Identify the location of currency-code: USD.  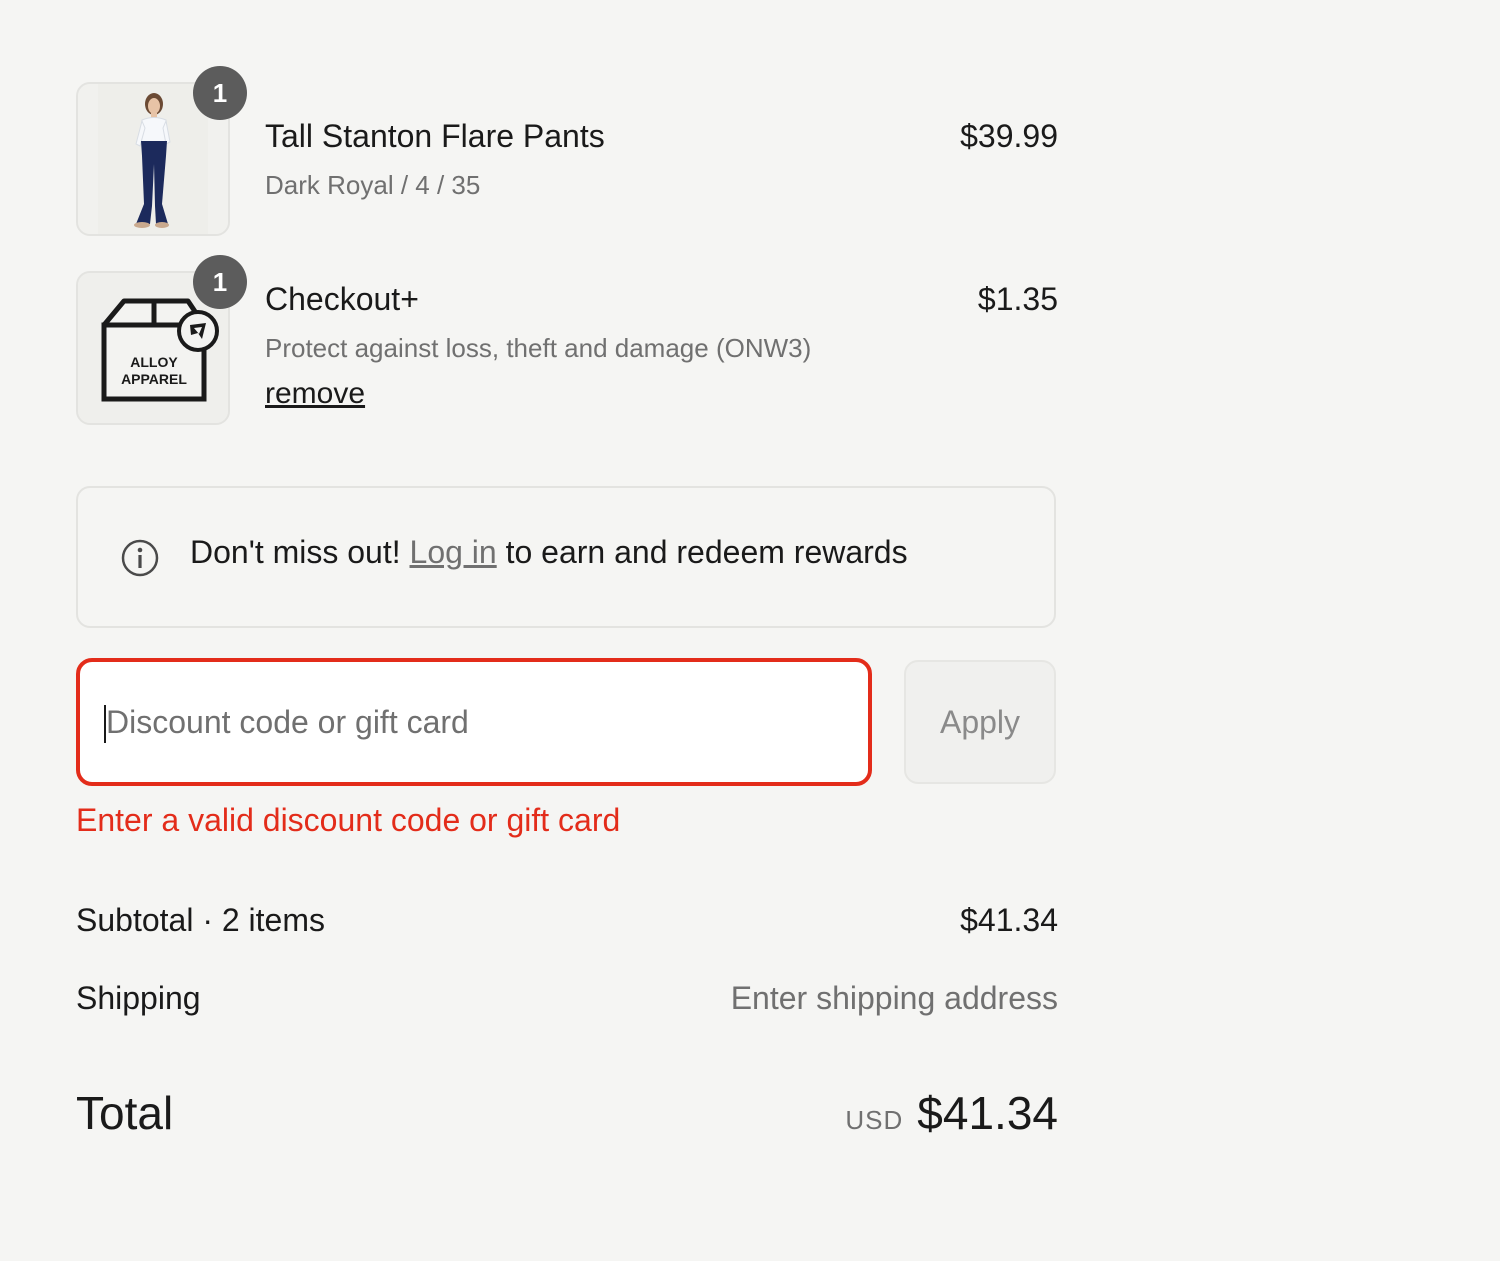
(874, 1120).